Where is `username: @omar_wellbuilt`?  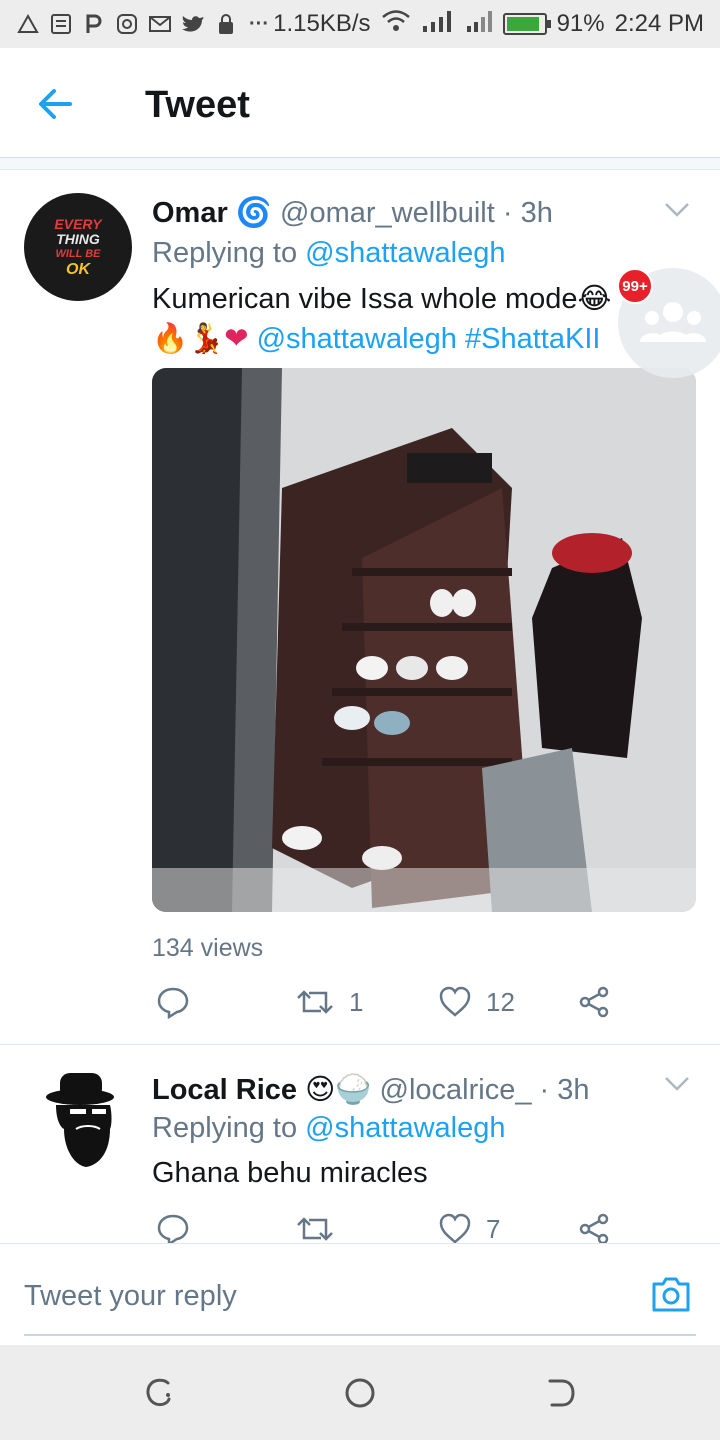 username: @omar_wellbuilt is located at coordinates (387, 213).